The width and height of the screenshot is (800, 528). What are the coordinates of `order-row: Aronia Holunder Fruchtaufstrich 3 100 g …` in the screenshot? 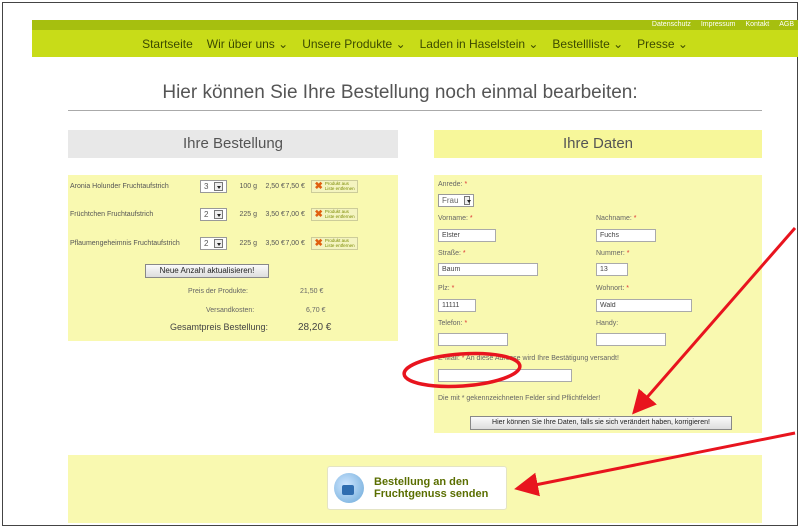 It's located at (233, 186).